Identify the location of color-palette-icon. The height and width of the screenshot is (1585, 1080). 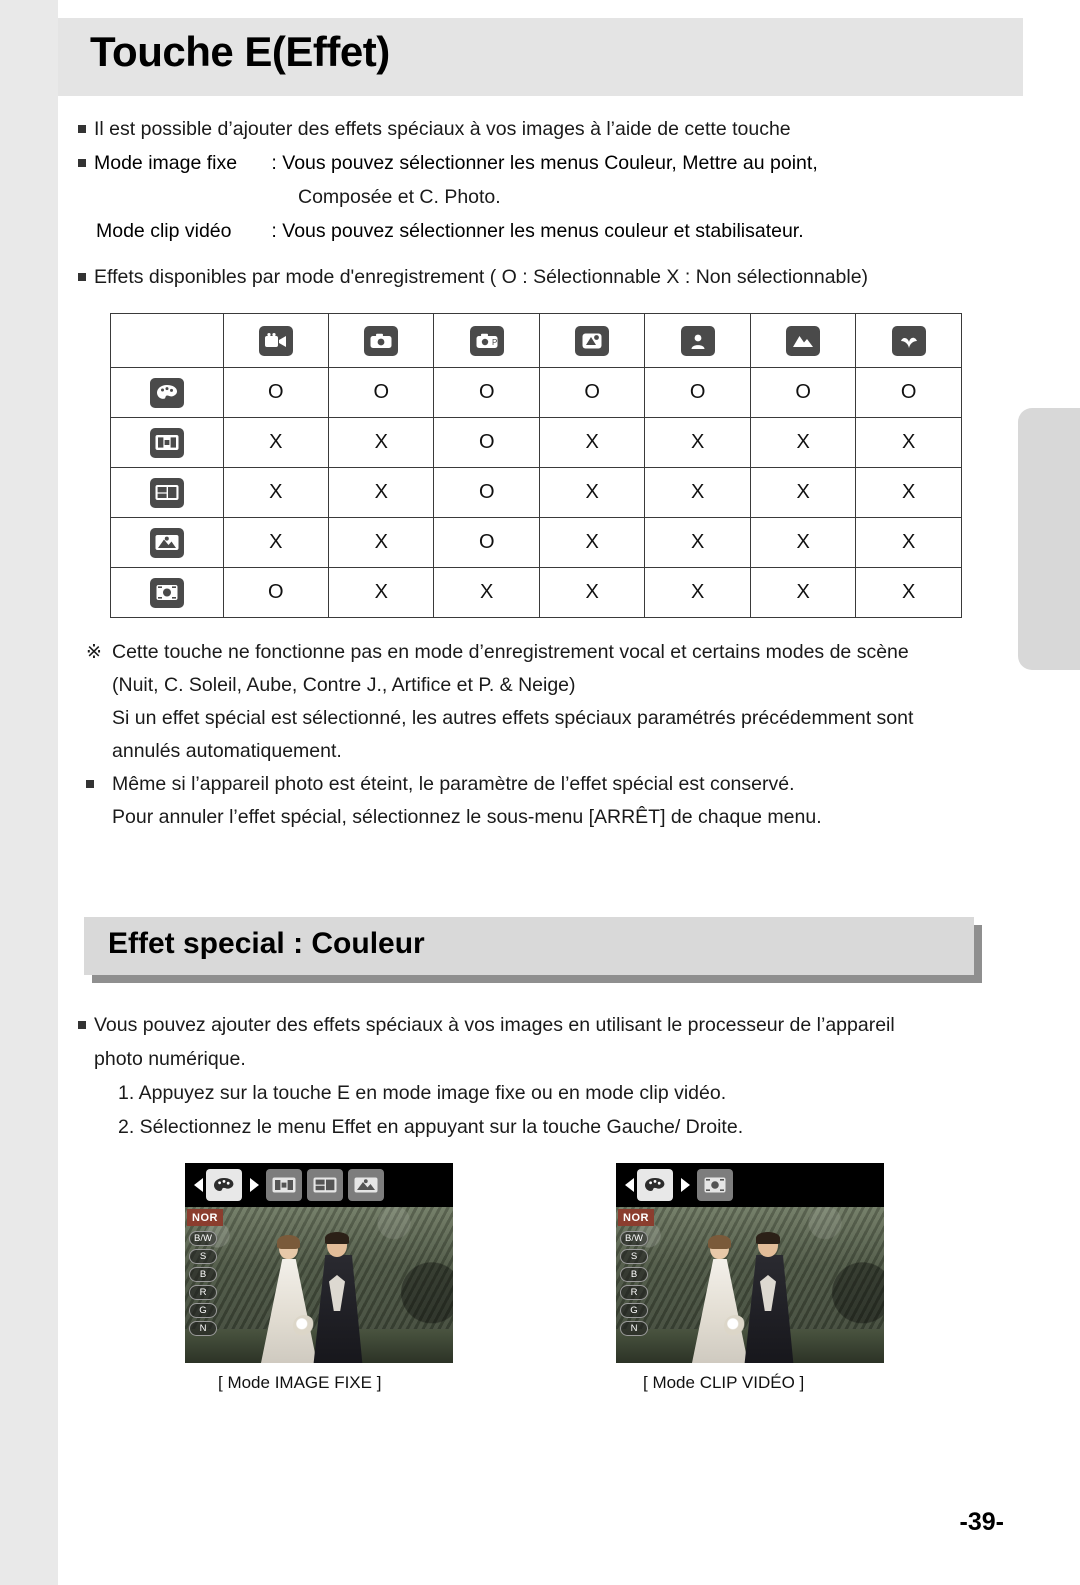
(166, 392).